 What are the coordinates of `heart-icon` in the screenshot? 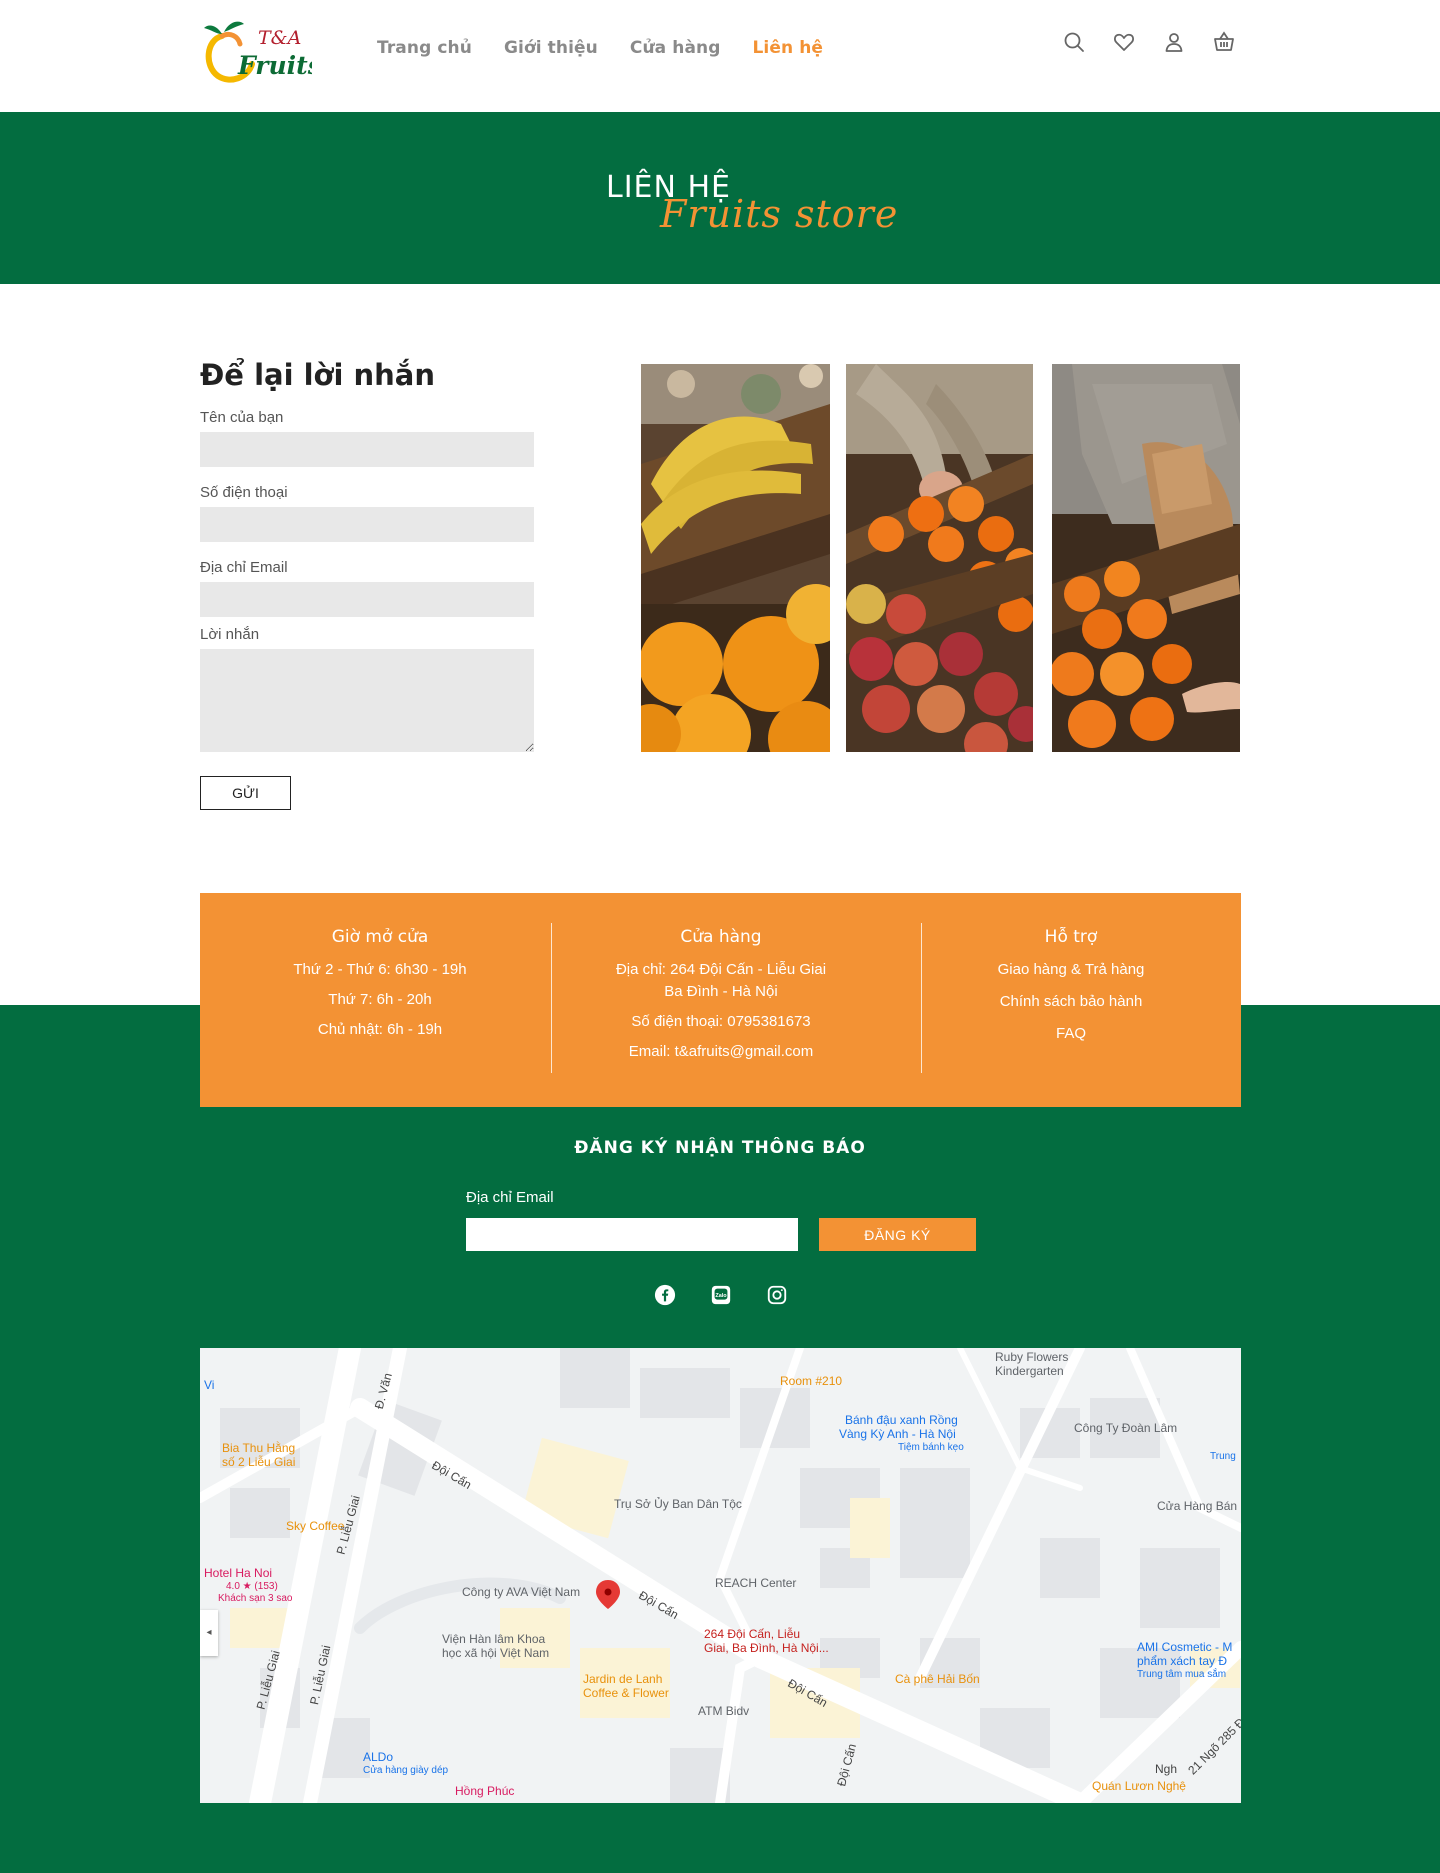 It's located at (1124, 42).